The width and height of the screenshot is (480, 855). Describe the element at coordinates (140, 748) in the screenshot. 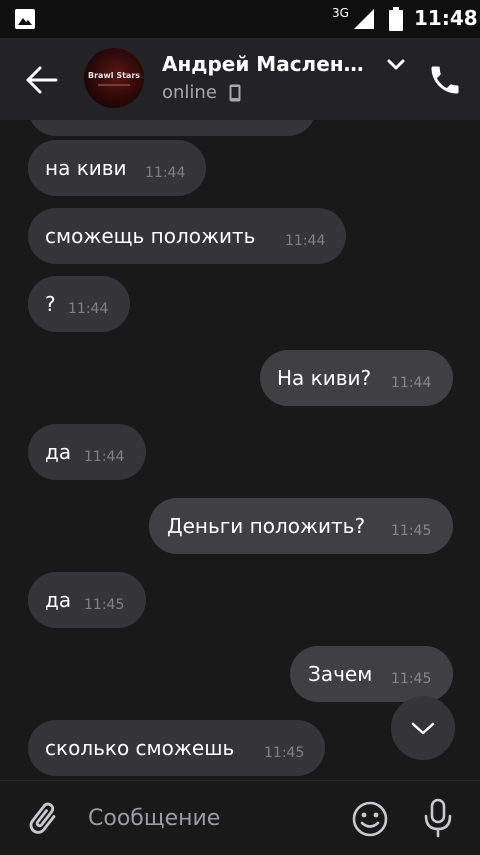

I see `message-text: сколько сможешь` at that location.